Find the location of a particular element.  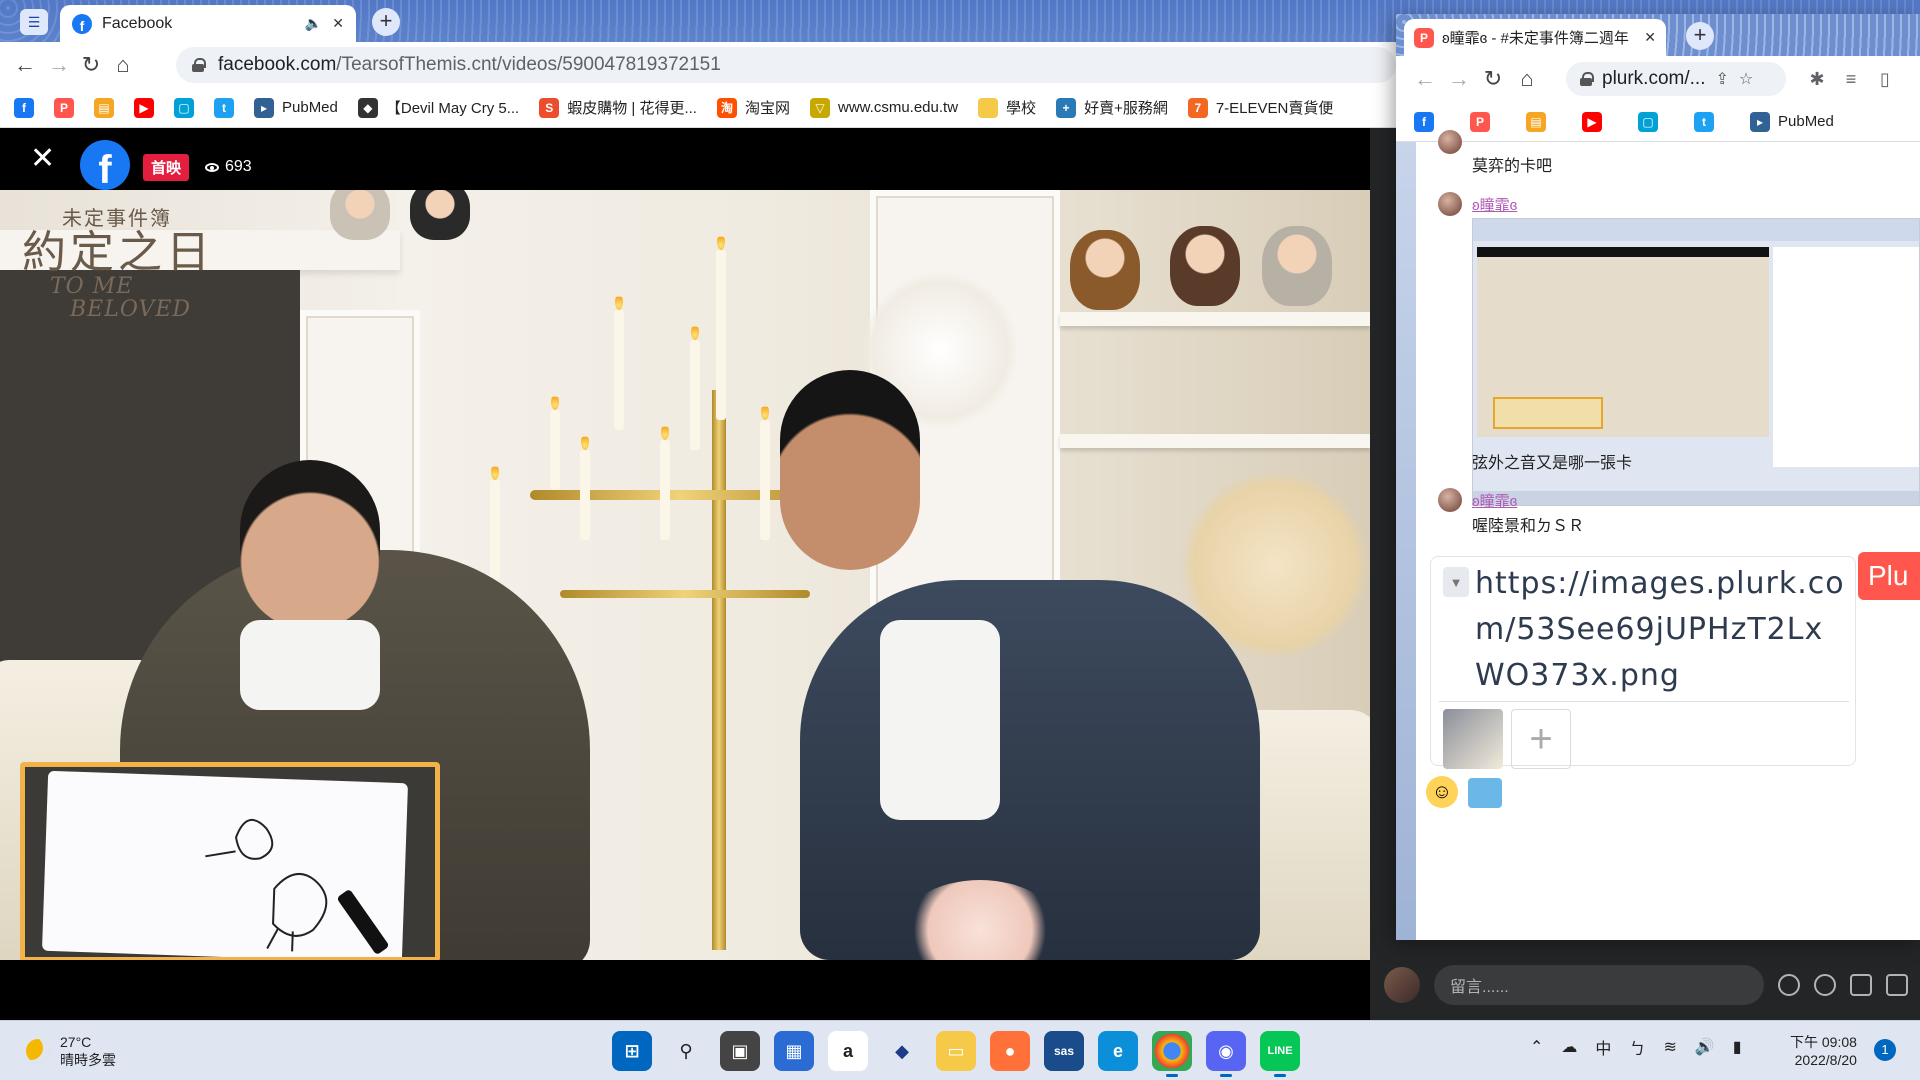

bookmark-haomai: + 好賣+服務網 is located at coordinates (1112, 107).